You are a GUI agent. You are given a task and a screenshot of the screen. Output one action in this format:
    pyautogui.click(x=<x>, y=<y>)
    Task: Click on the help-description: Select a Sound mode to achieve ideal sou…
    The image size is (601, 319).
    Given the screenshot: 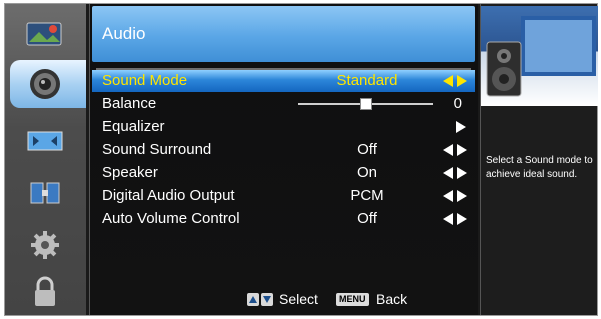 What is the action you would take?
    pyautogui.click(x=539, y=167)
    